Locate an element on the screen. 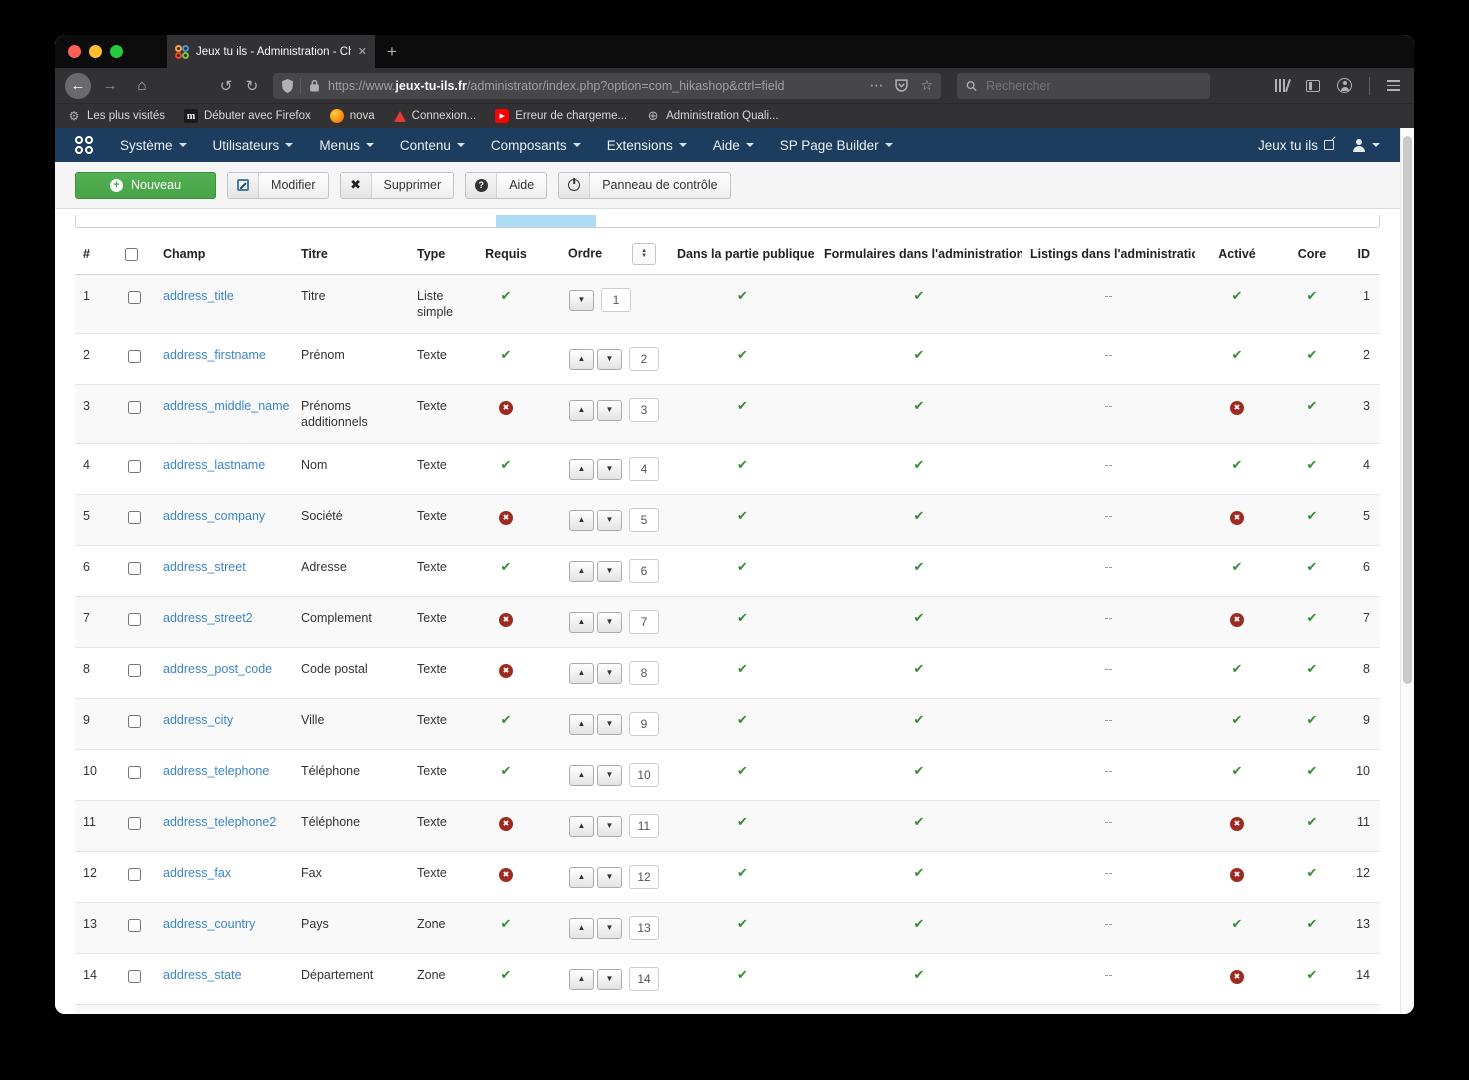 The height and width of the screenshot is (1080, 1469). header-core: Core is located at coordinates (1312, 254).